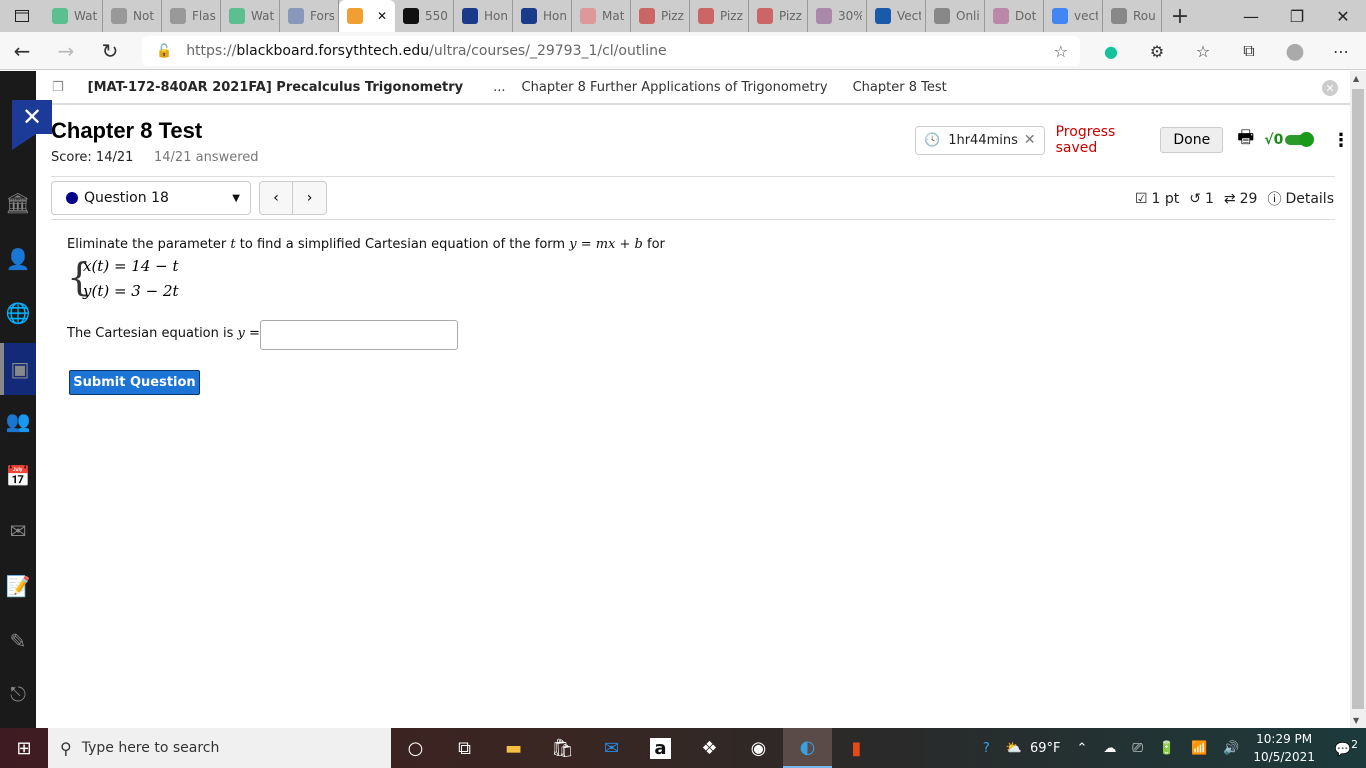 The height and width of the screenshot is (768, 1366). Describe the element at coordinates (562, 748) in the screenshot. I see `store-icon: 🛍` at that location.